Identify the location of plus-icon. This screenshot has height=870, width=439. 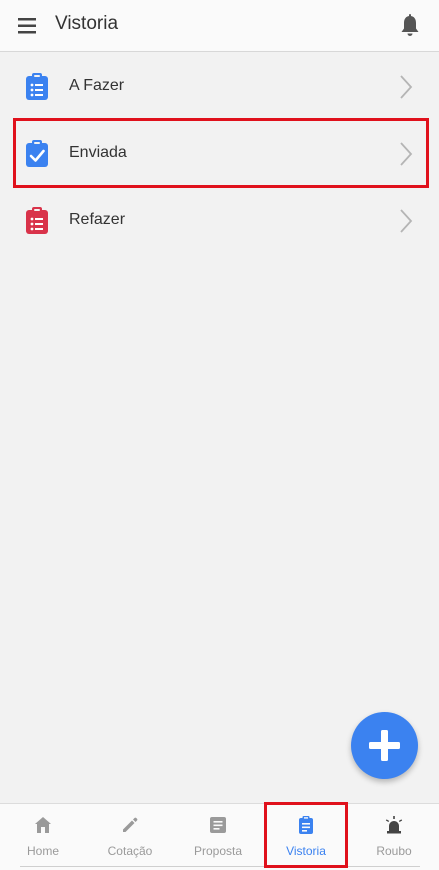
(384, 745).